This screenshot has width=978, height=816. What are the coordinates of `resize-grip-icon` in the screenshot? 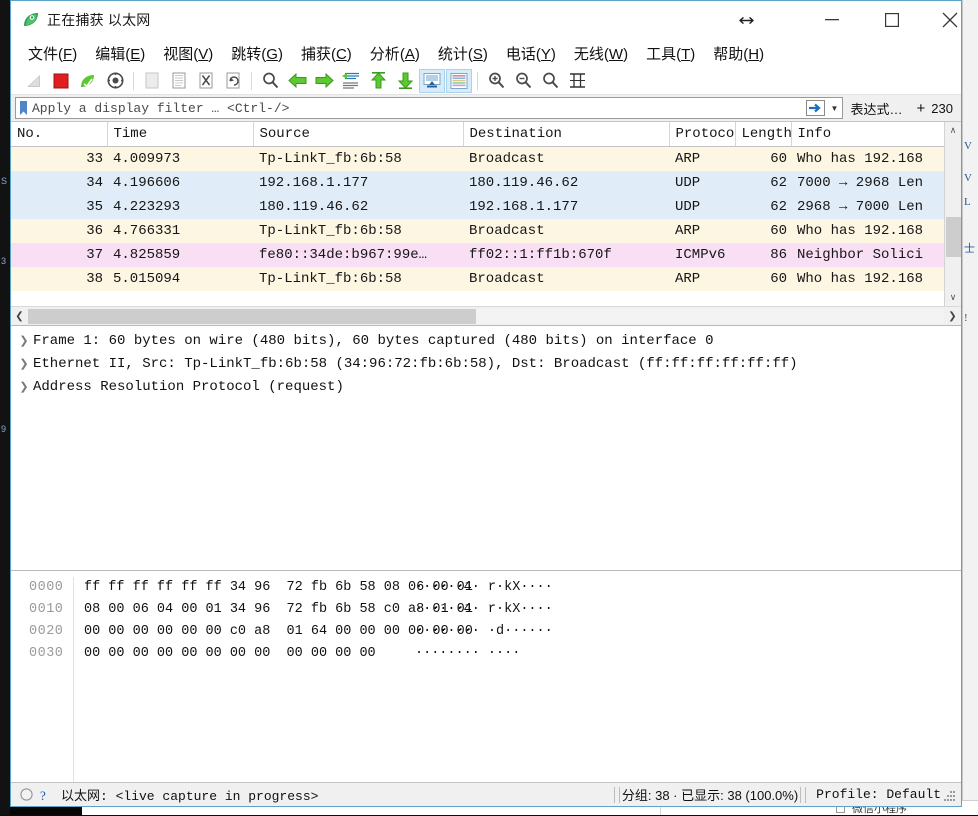 It's located at (949, 795).